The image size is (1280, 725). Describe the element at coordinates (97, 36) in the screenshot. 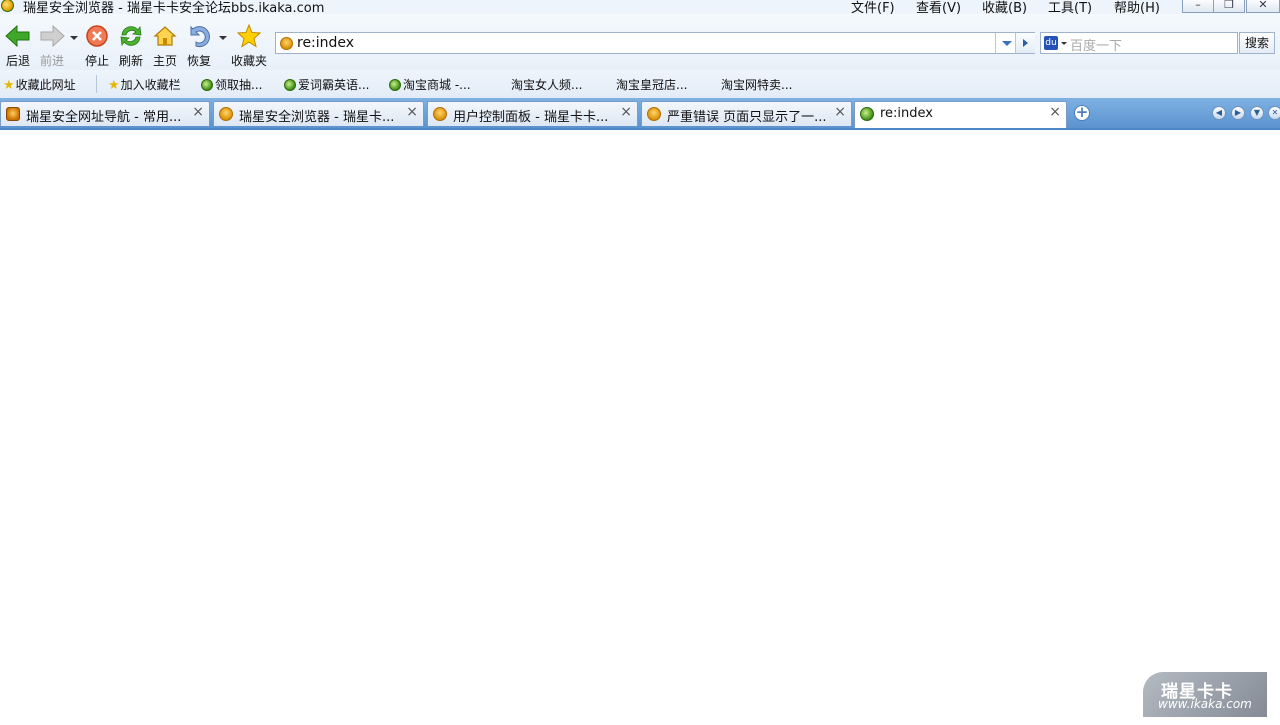

I see `stop-icon` at that location.